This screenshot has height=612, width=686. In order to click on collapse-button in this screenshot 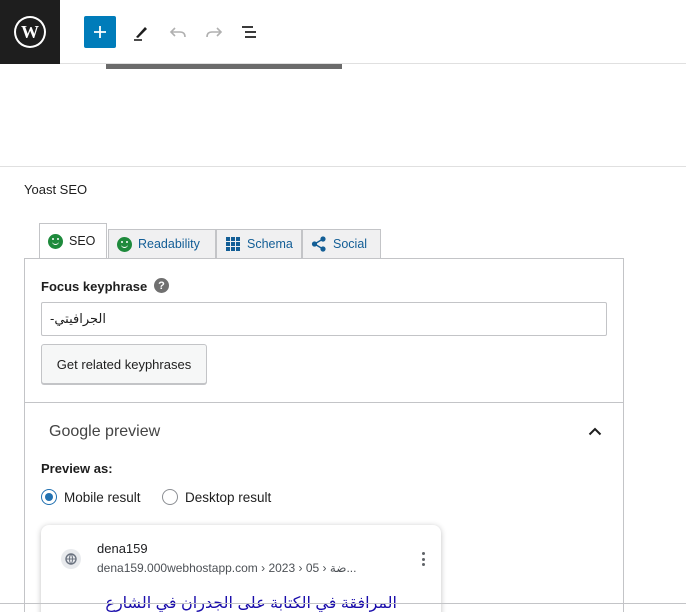, I will do `click(595, 431)`.